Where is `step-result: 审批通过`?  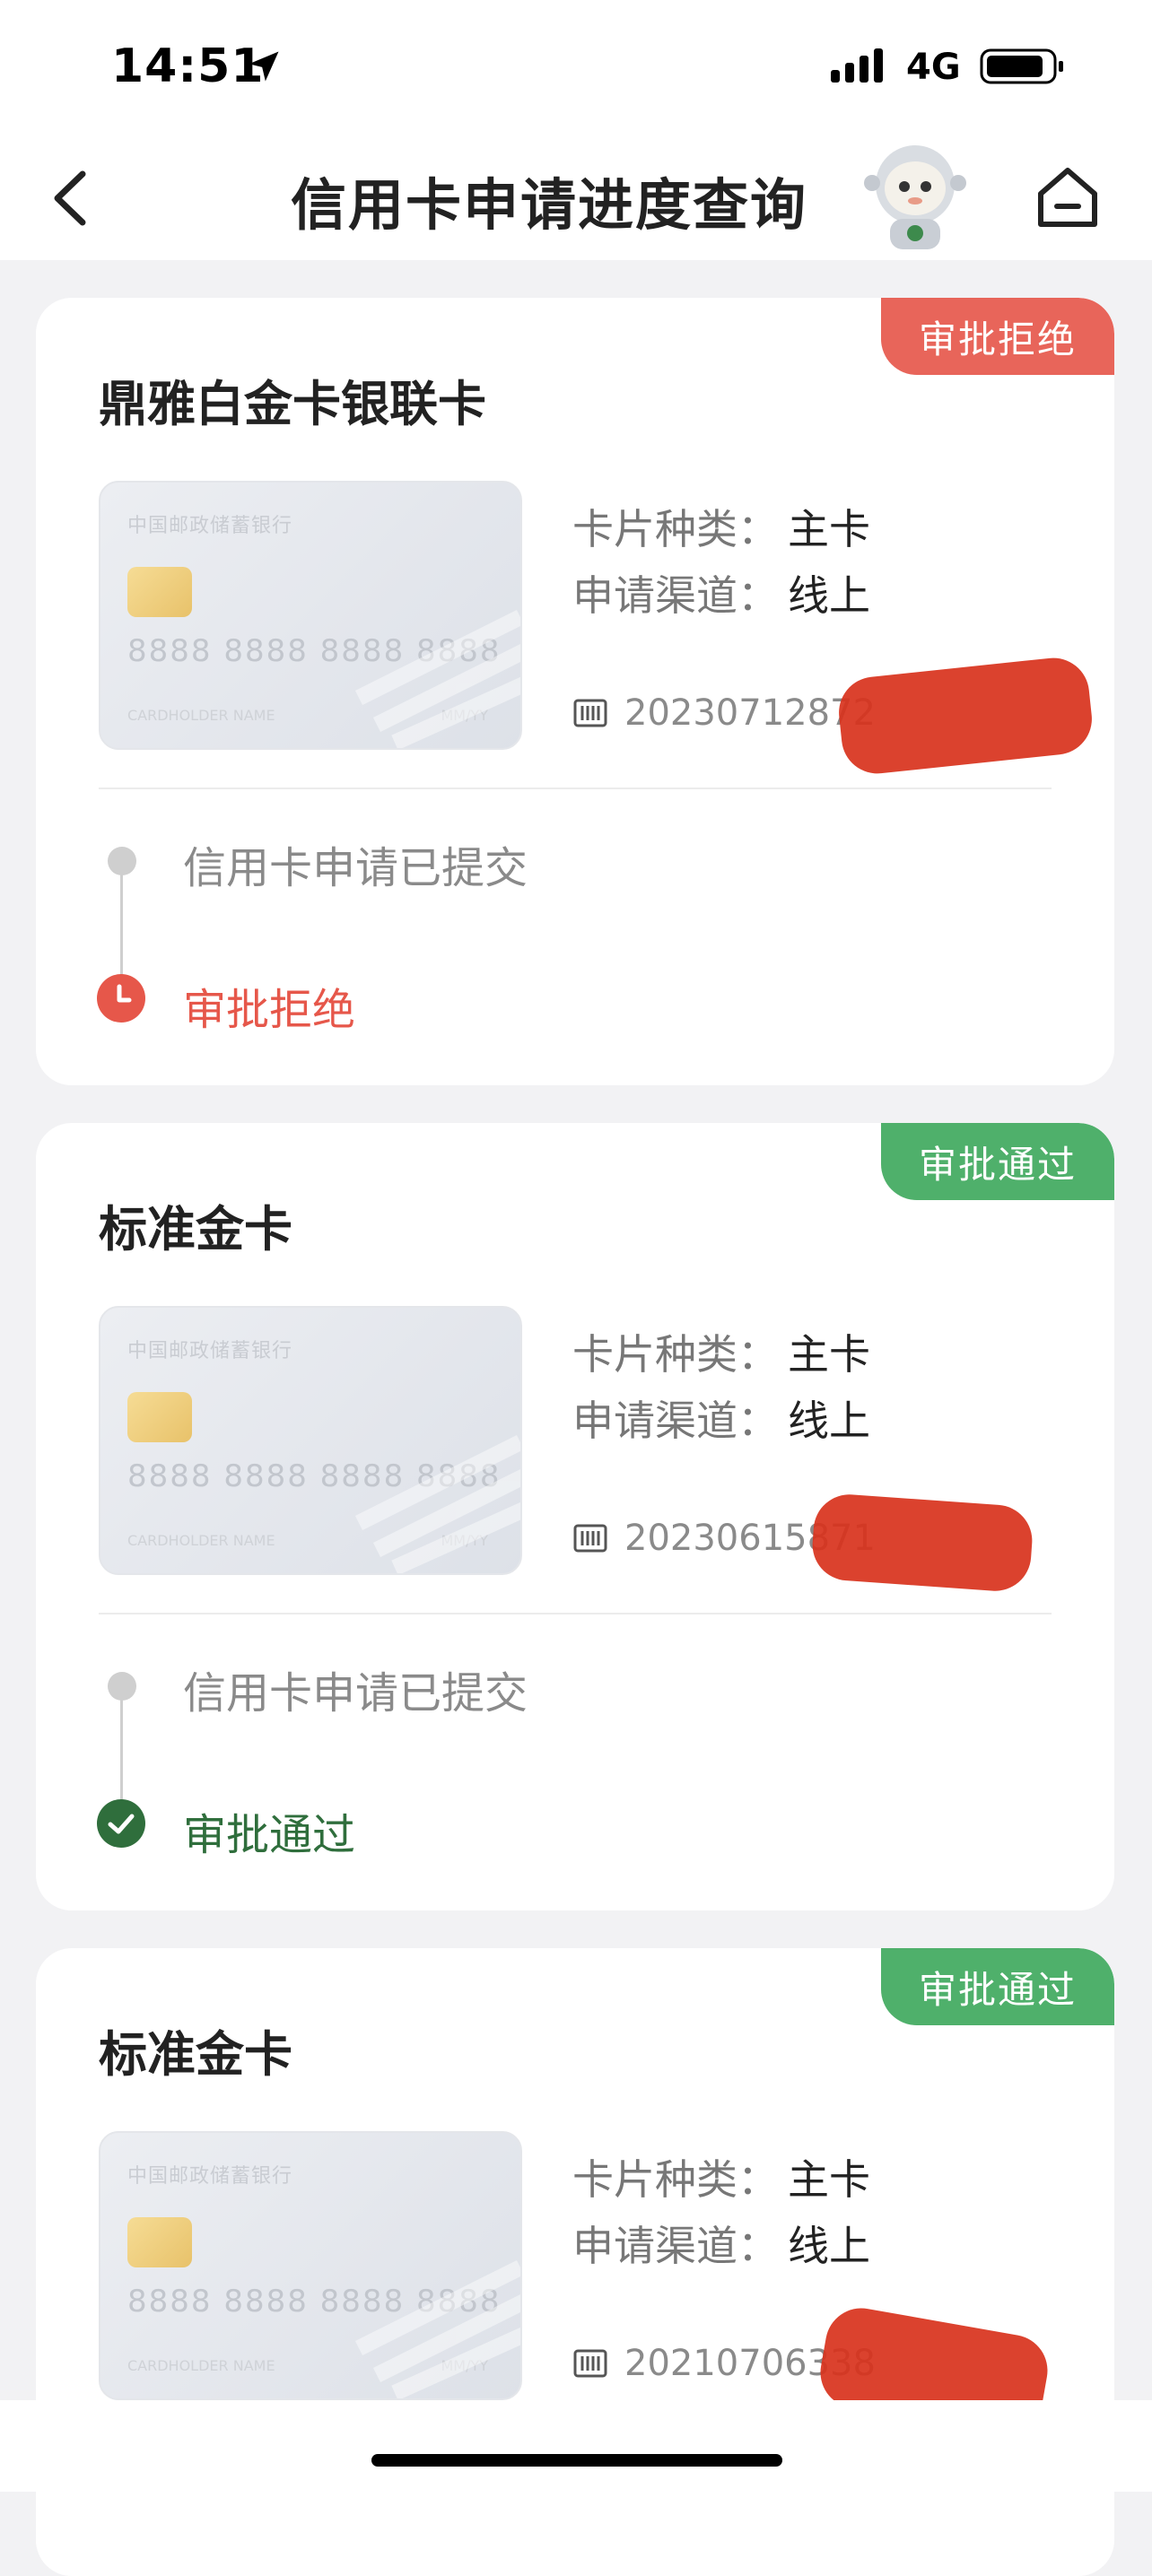
step-result: 审批通过 is located at coordinates (269, 1835).